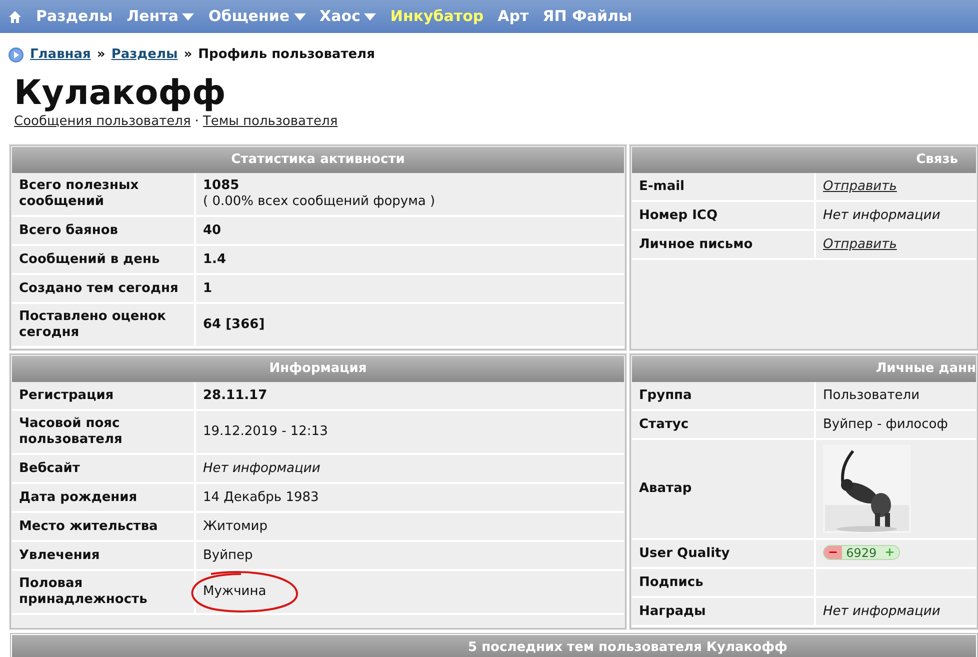  I want to click on field-label: Аватар, so click(724, 489).